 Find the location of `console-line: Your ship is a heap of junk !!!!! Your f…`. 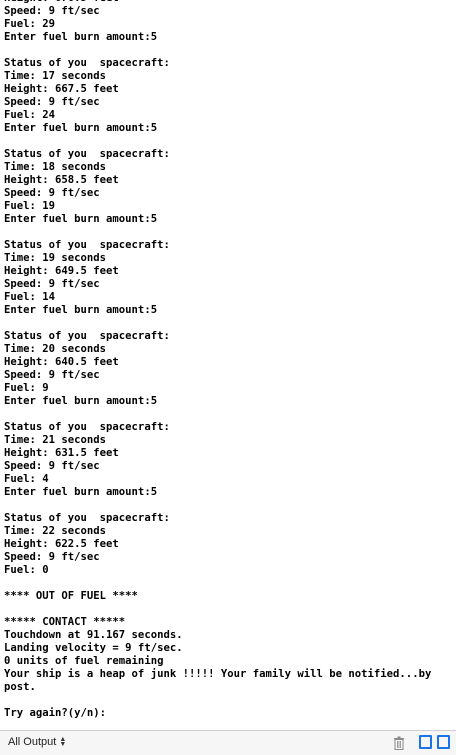

console-line: Your ship is a heap of junk !!!!! Your f… is located at coordinates (218, 674).